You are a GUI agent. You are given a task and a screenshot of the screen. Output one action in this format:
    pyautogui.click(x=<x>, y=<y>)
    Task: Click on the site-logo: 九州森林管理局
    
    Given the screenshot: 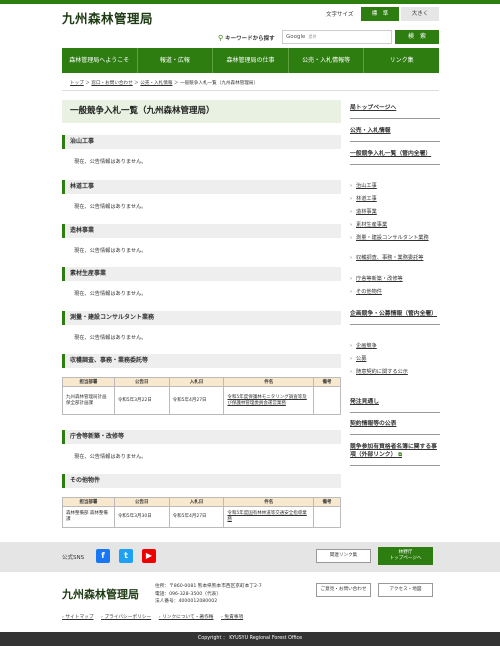 What is the action you would take?
    pyautogui.click(x=107, y=17)
    